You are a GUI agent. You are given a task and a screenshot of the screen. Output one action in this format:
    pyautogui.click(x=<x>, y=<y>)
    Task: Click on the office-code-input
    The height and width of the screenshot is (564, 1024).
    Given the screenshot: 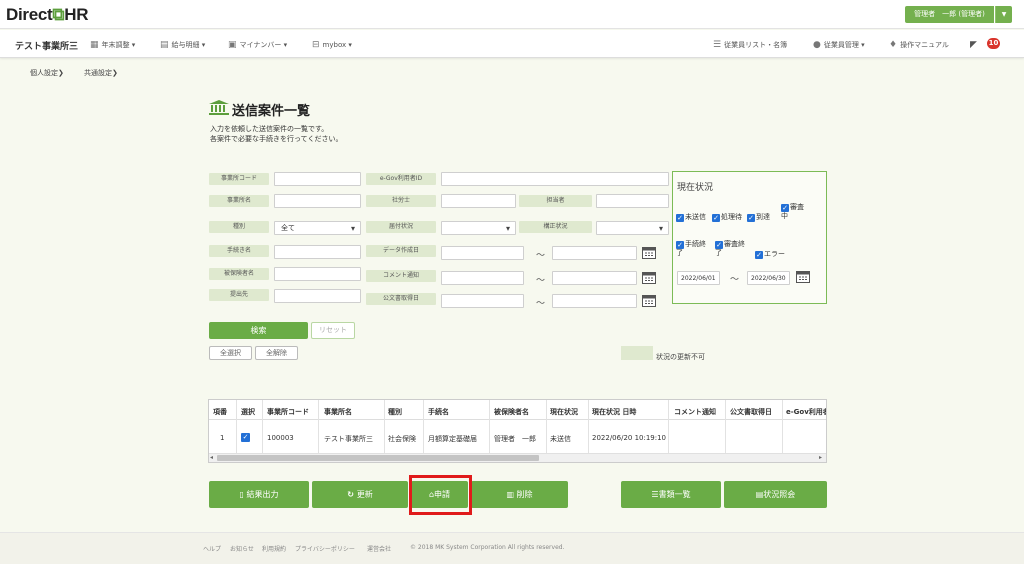 What is the action you would take?
    pyautogui.click(x=317, y=179)
    